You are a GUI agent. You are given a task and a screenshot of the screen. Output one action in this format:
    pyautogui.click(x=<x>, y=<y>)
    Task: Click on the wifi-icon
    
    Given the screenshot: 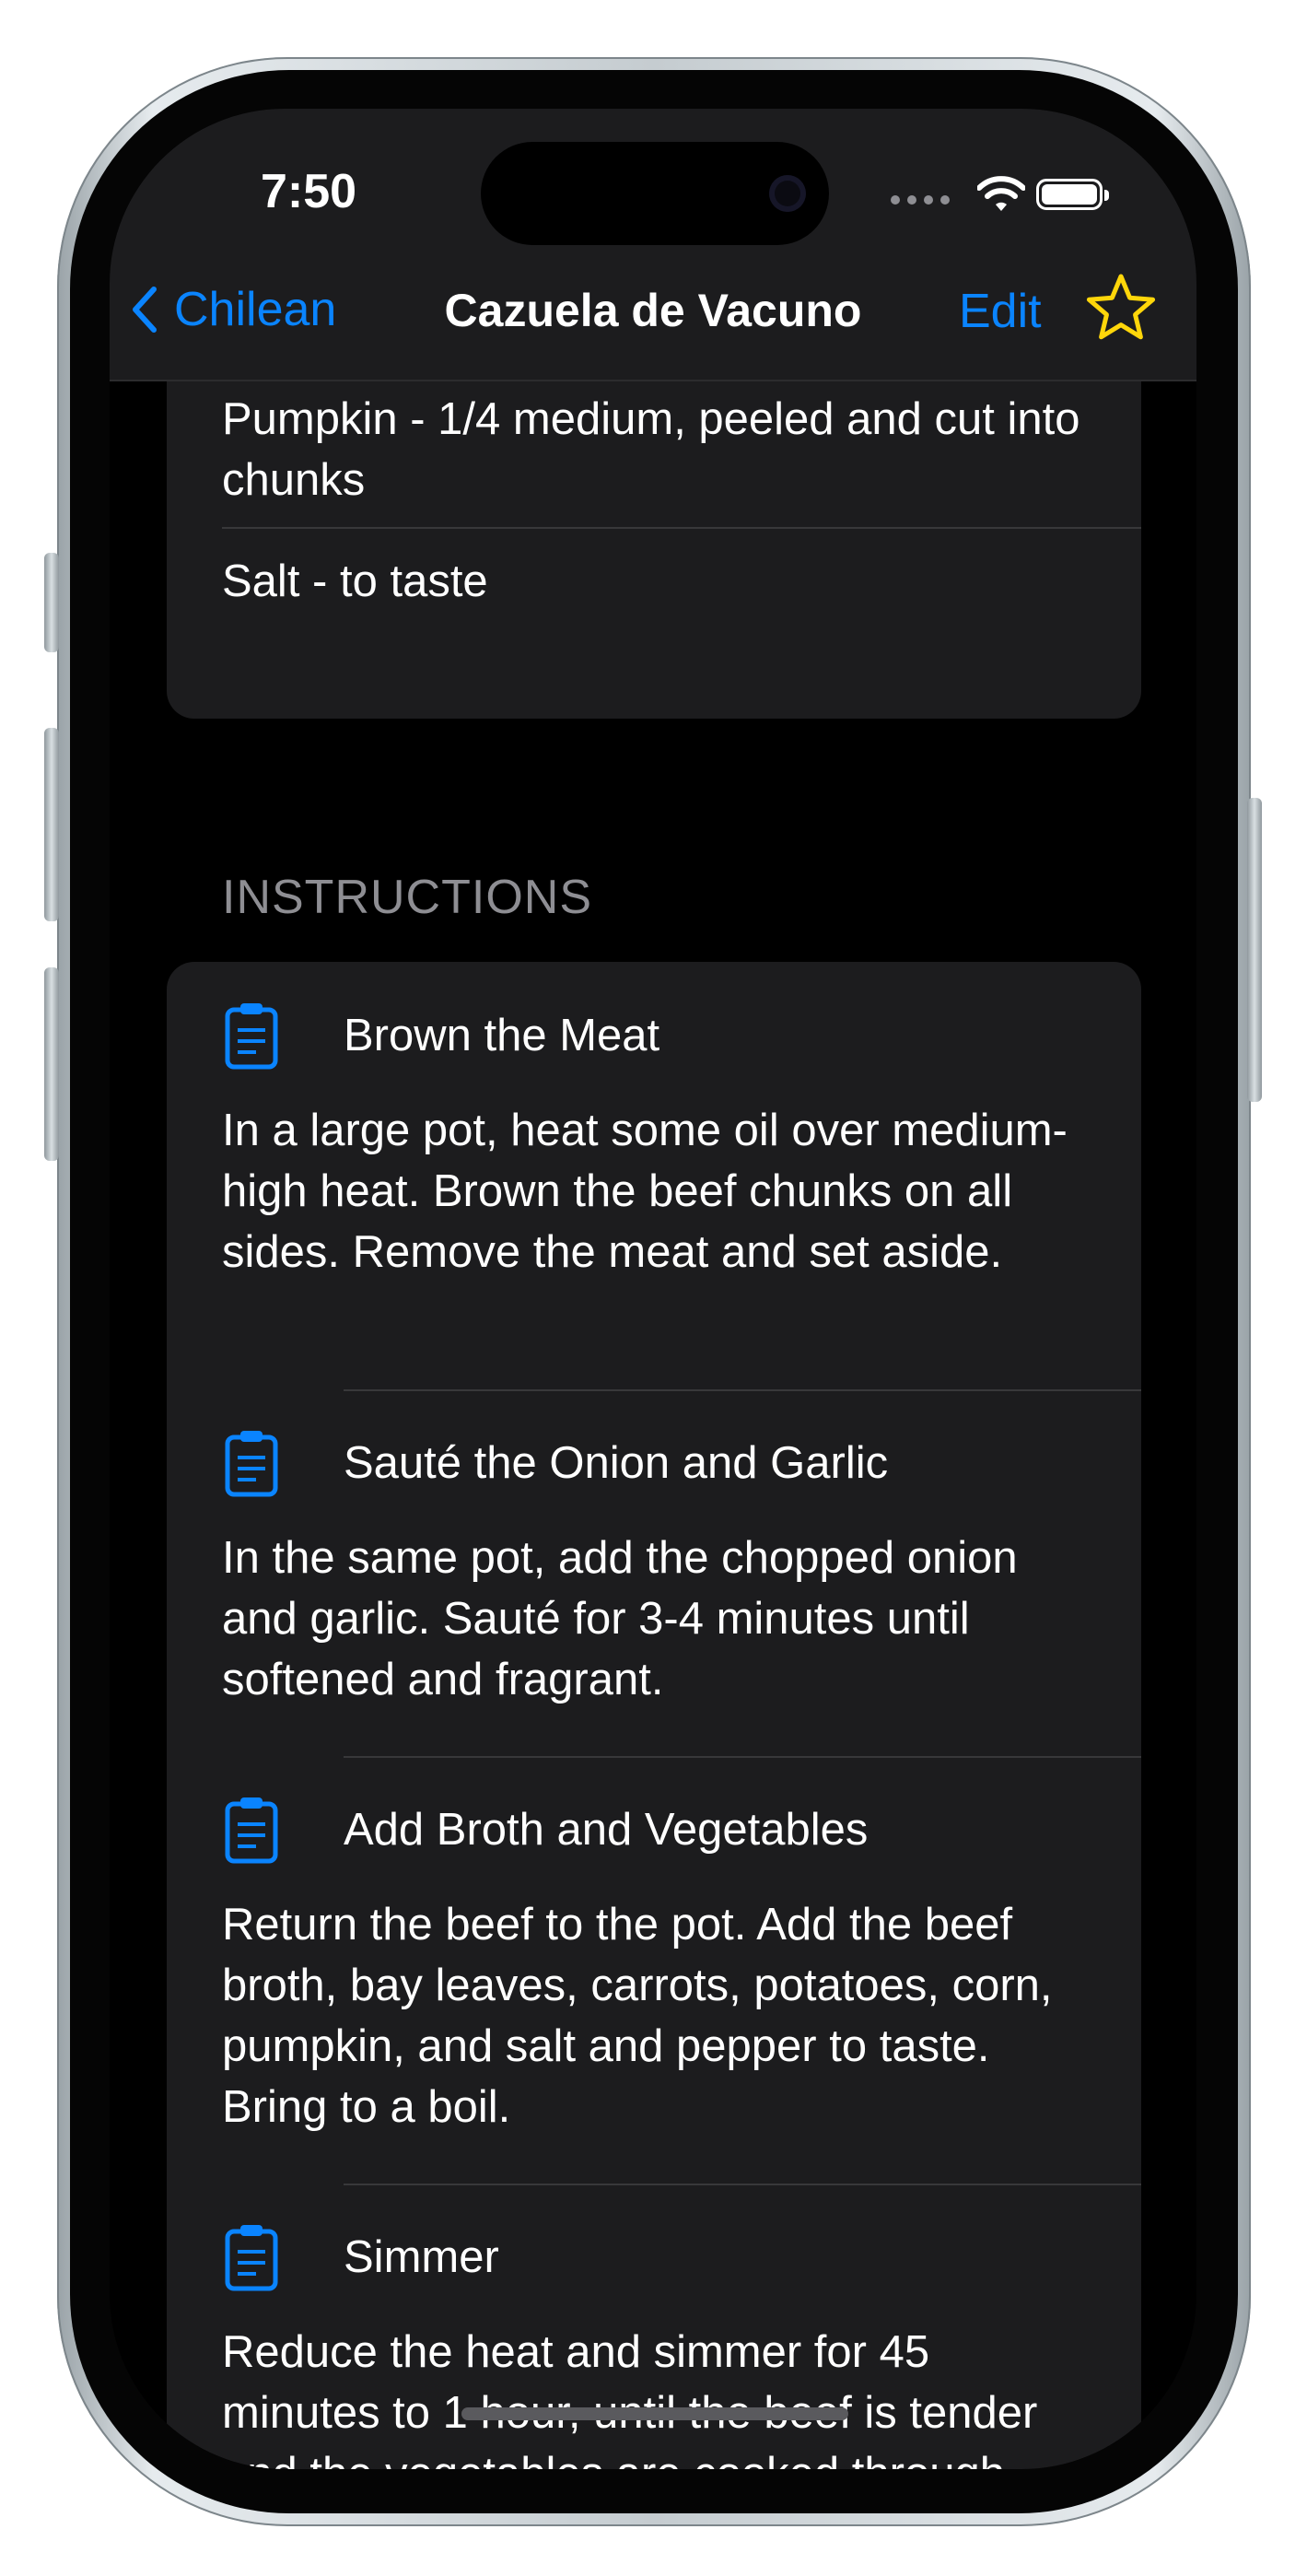 What is the action you would take?
    pyautogui.click(x=1001, y=193)
    